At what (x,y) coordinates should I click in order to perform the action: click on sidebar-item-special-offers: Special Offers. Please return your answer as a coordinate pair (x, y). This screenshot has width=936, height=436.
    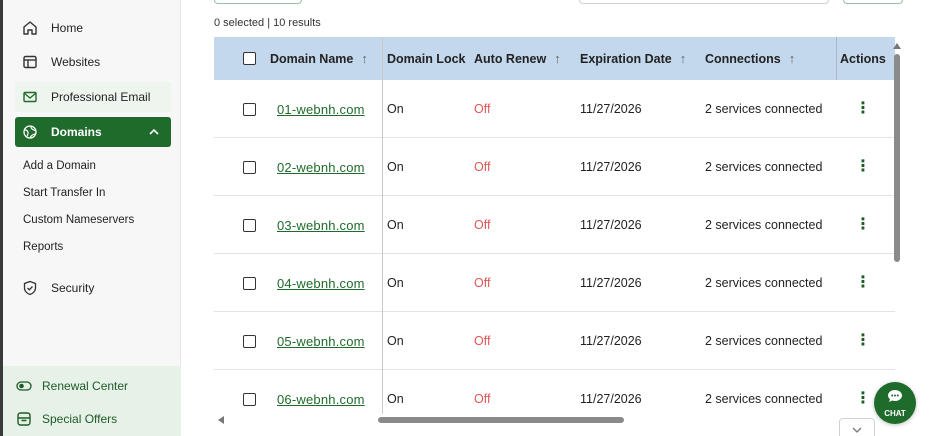
    Looking at the image, I should click on (66, 419).